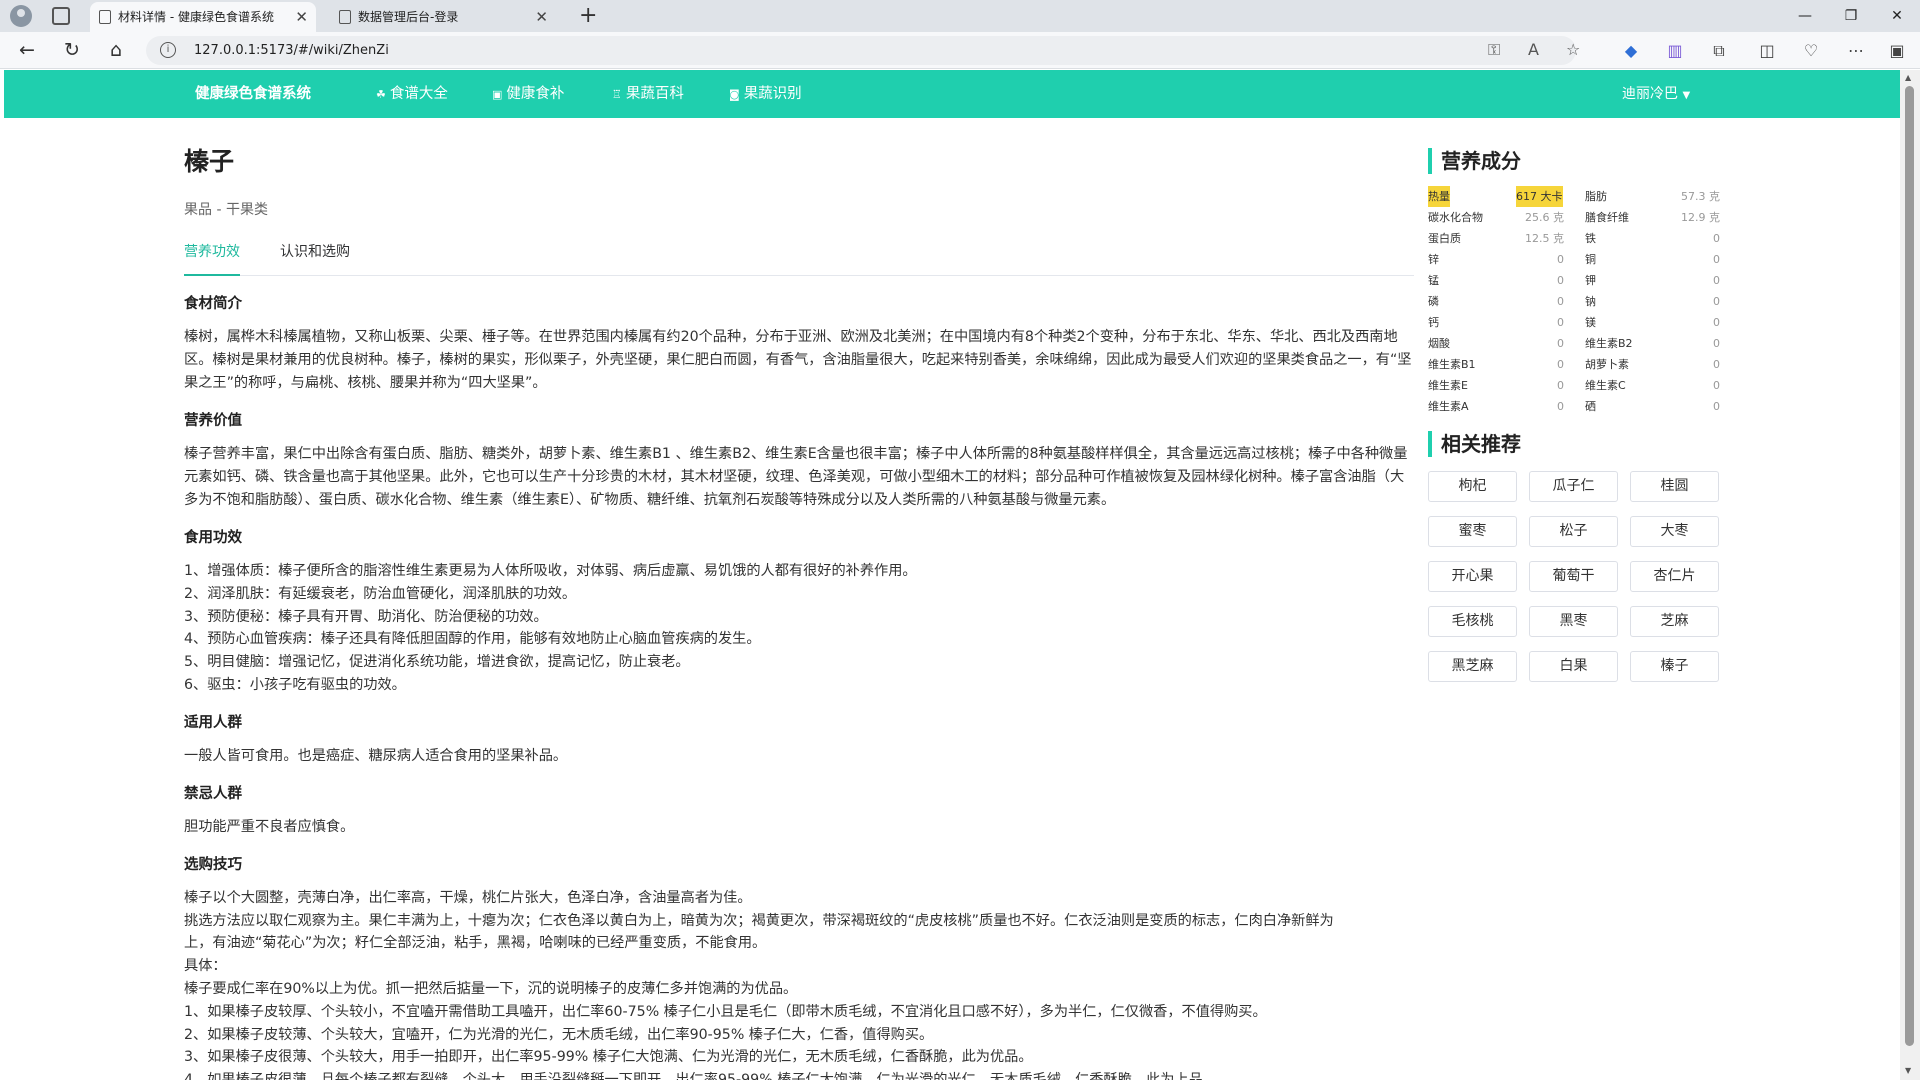  Describe the element at coordinates (212, 252) in the screenshot. I see `tab-nutrition-effect: 营养功效` at that location.